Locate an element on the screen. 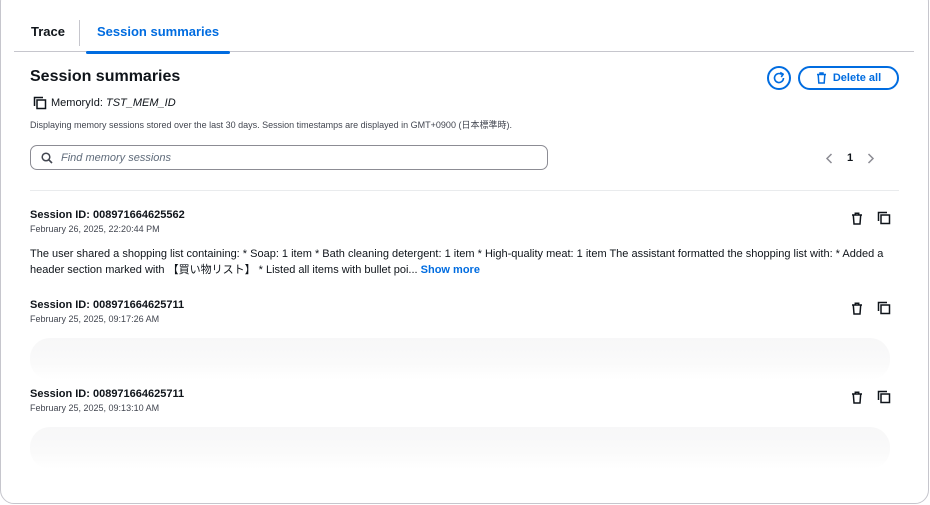  session-date: February 25, 2025, 09:17:26 AM is located at coordinates (95, 319).